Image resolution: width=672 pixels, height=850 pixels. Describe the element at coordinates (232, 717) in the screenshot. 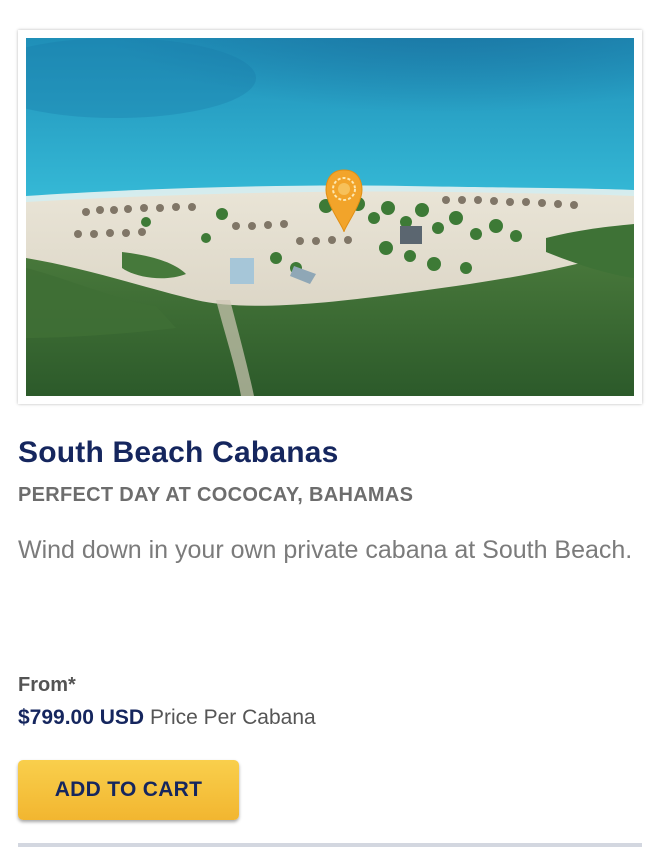

I see `price-unit: Price Per Cabana` at that location.